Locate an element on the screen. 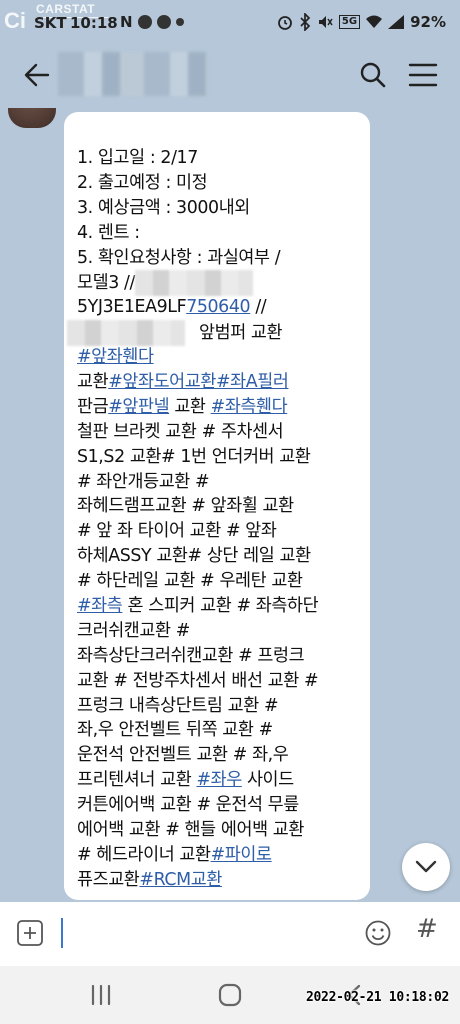 The width and height of the screenshot is (460, 1024). hashtag-link: #앞좌휀다 is located at coordinates (115, 357).